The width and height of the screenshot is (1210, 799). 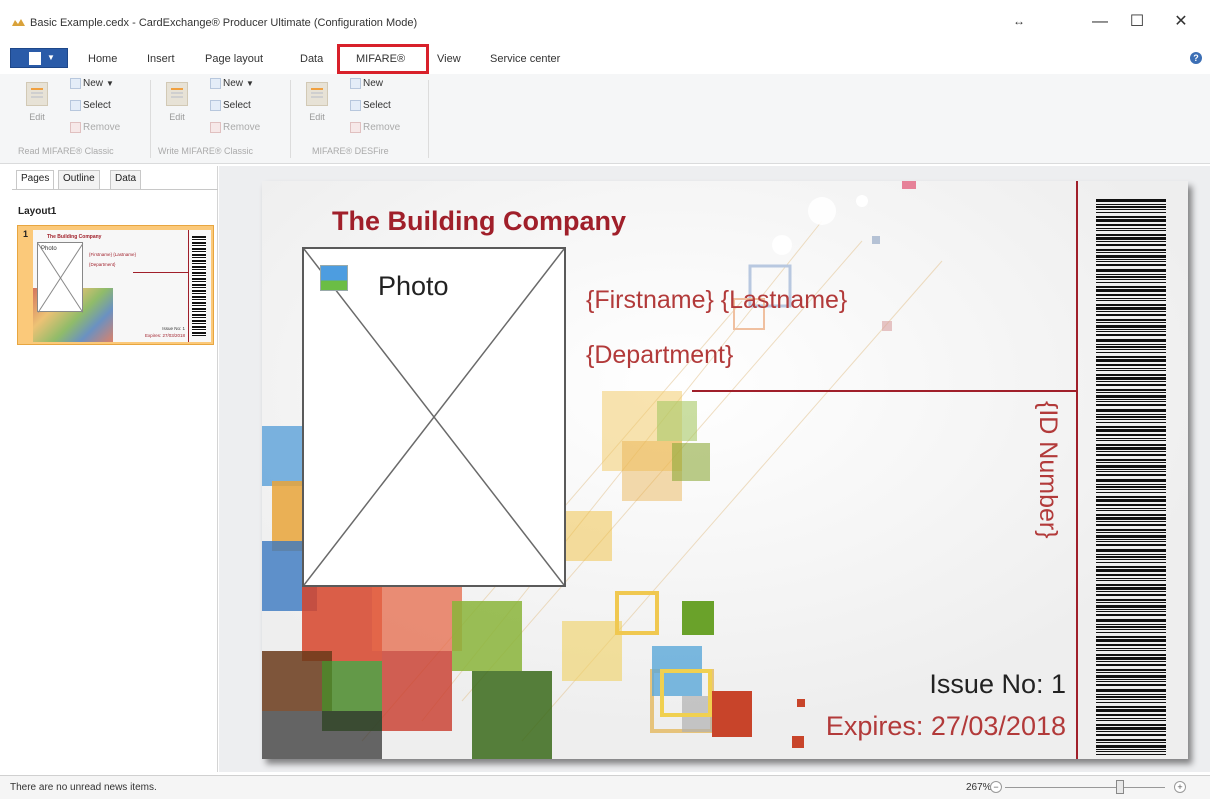 What do you see at coordinates (1120, 787) in the screenshot?
I see `zoom-slider-thumb` at bounding box center [1120, 787].